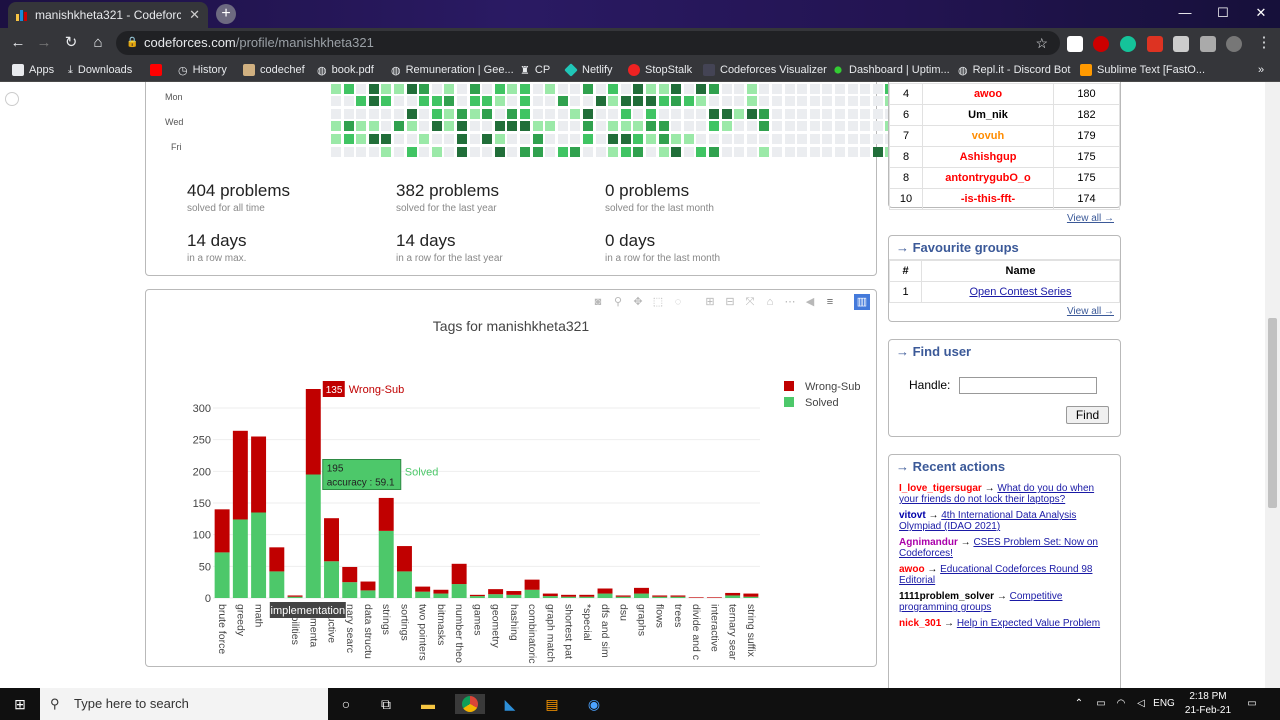 This screenshot has height=720, width=1280. Describe the element at coordinates (184, 704) in the screenshot. I see `taskbar-search: ⚲ Type here to search` at that location.